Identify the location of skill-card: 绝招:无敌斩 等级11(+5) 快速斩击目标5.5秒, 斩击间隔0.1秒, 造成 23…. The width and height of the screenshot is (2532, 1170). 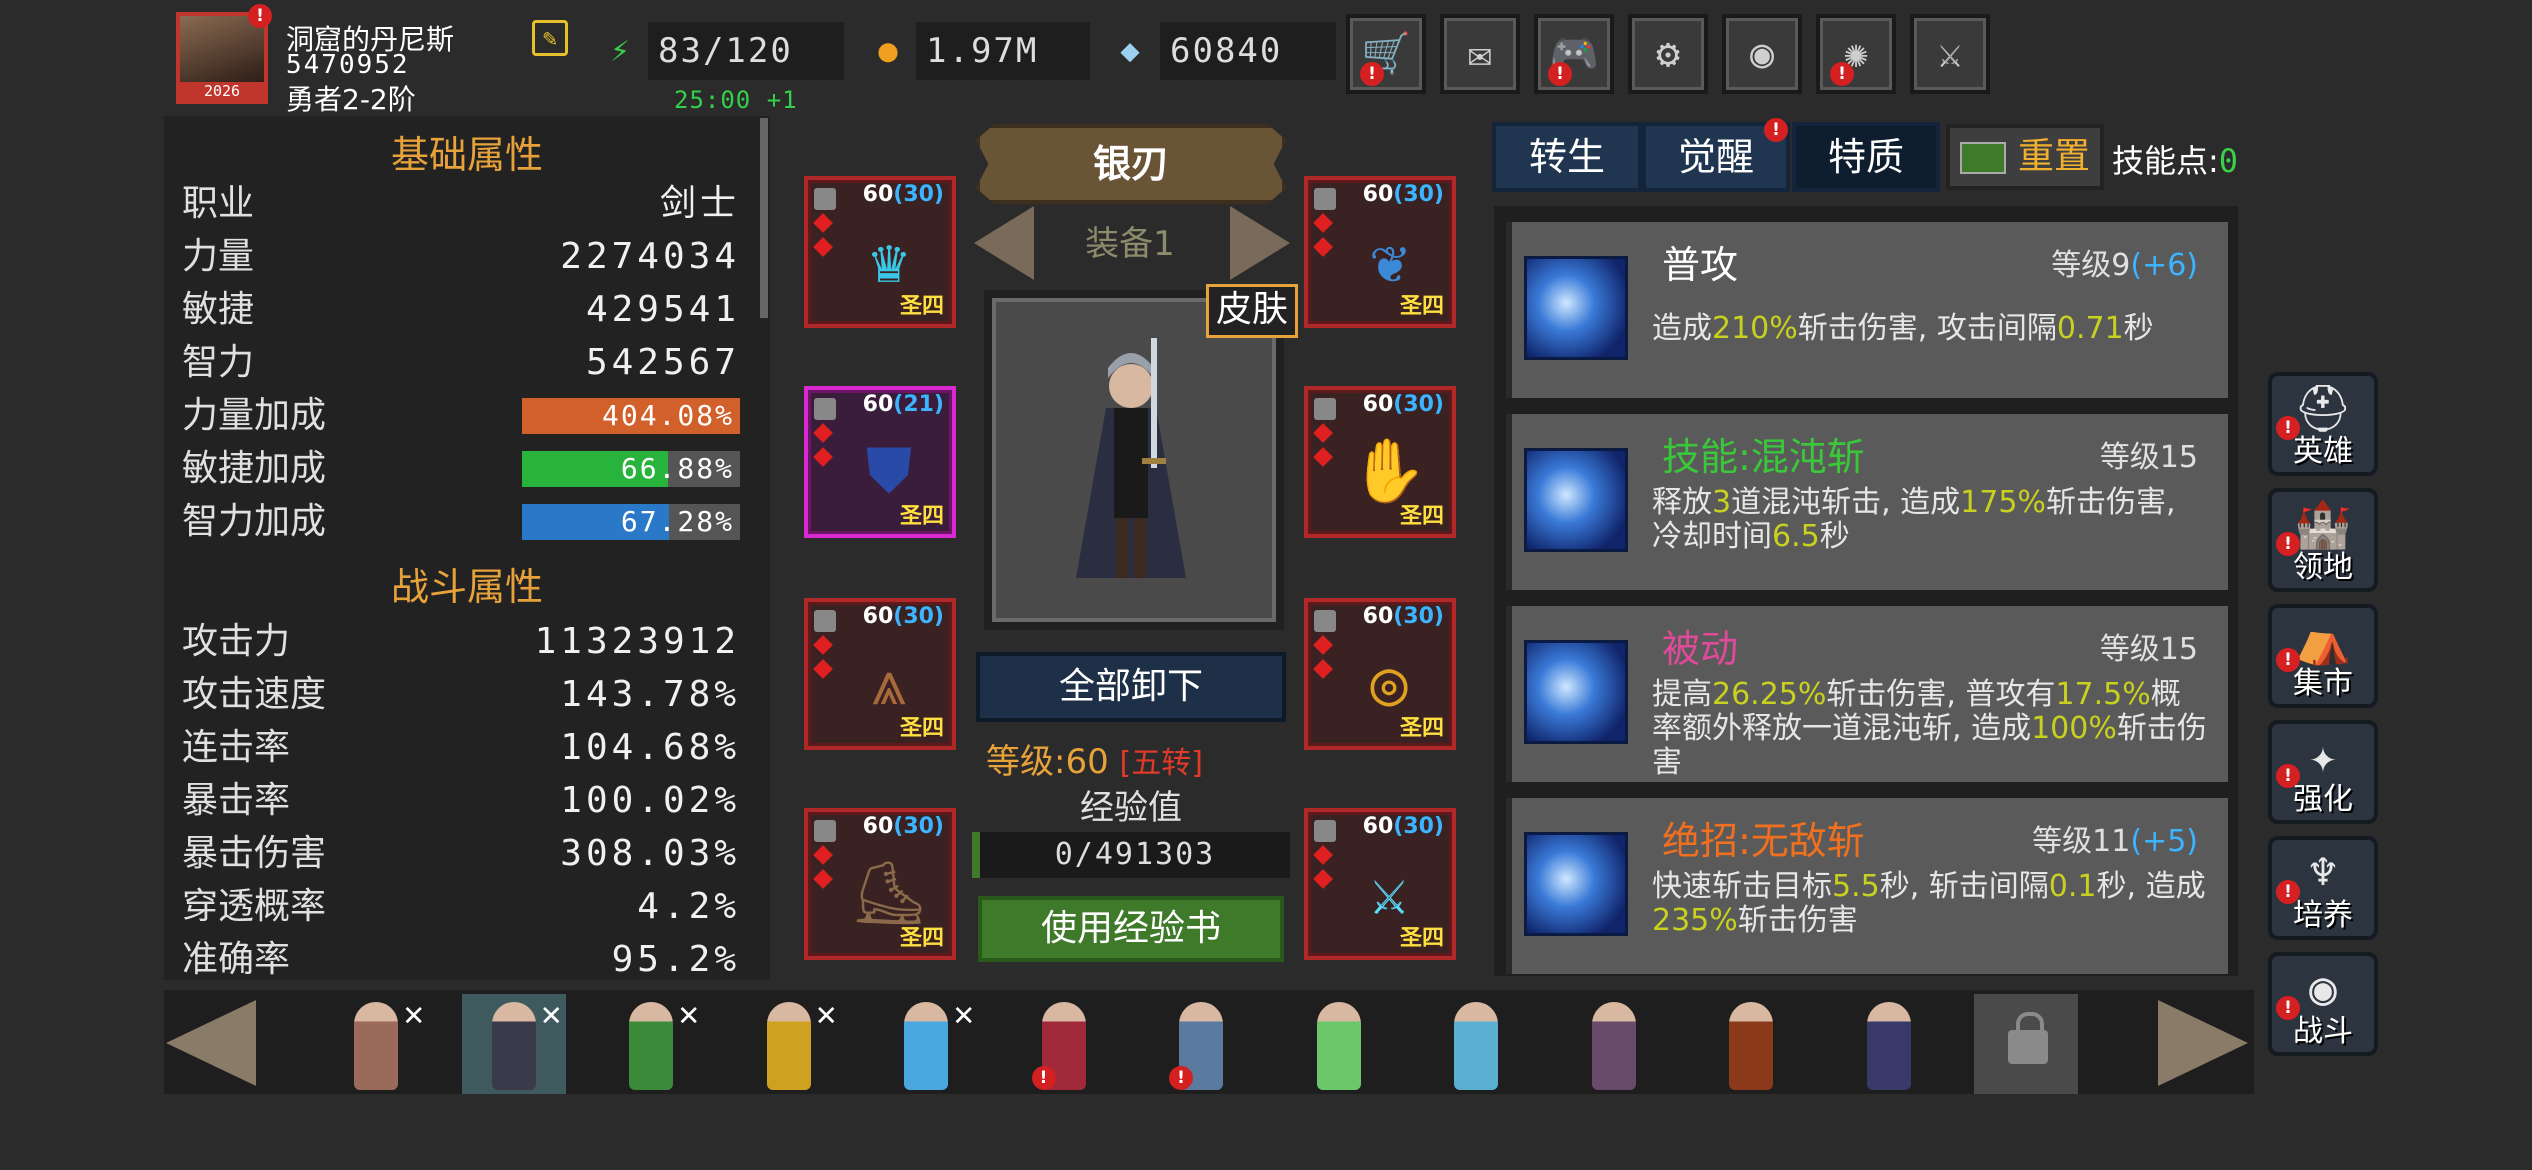
(1867, 886).